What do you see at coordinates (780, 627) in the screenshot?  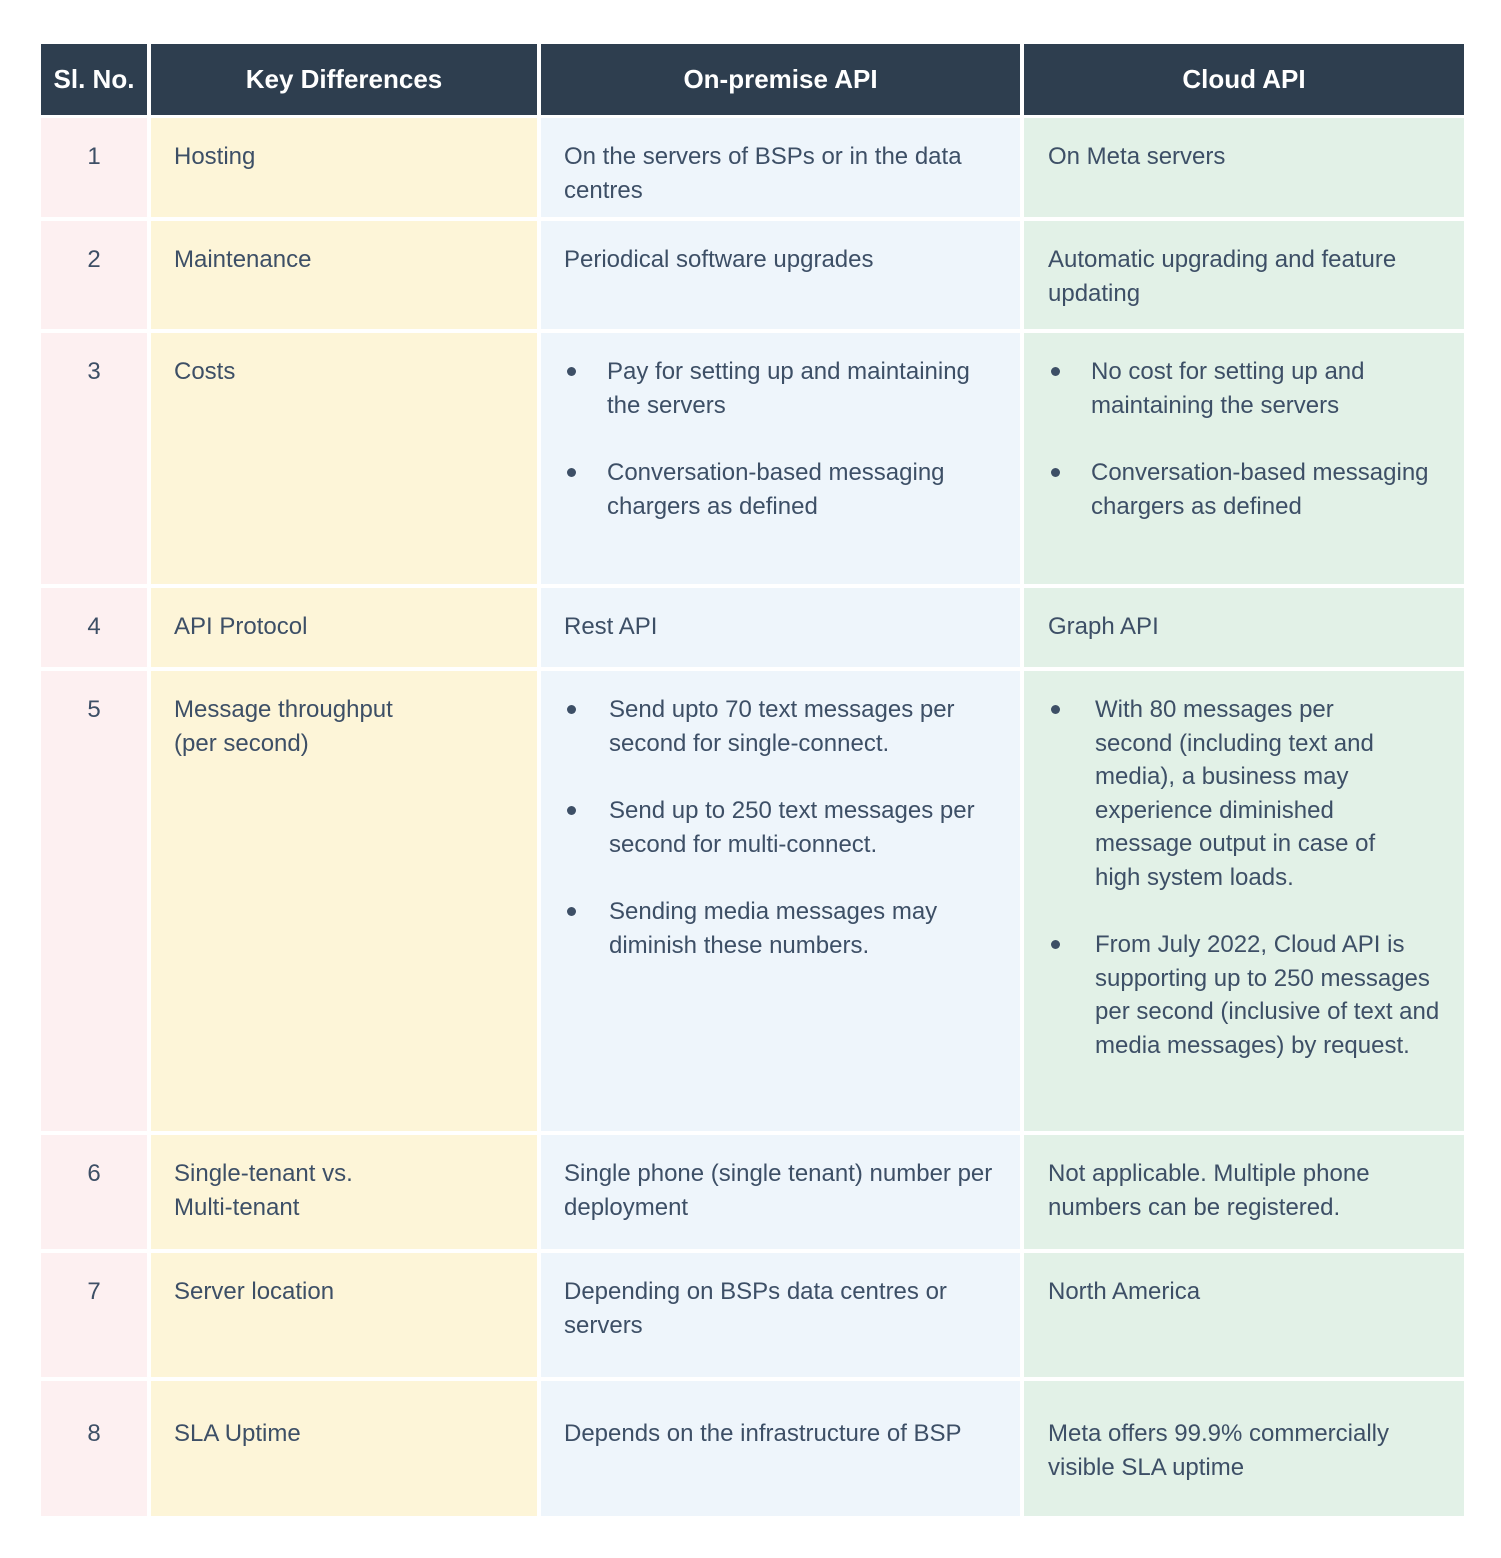 I see `on-premise-value: Rest API` at bounding box center [780, 627].